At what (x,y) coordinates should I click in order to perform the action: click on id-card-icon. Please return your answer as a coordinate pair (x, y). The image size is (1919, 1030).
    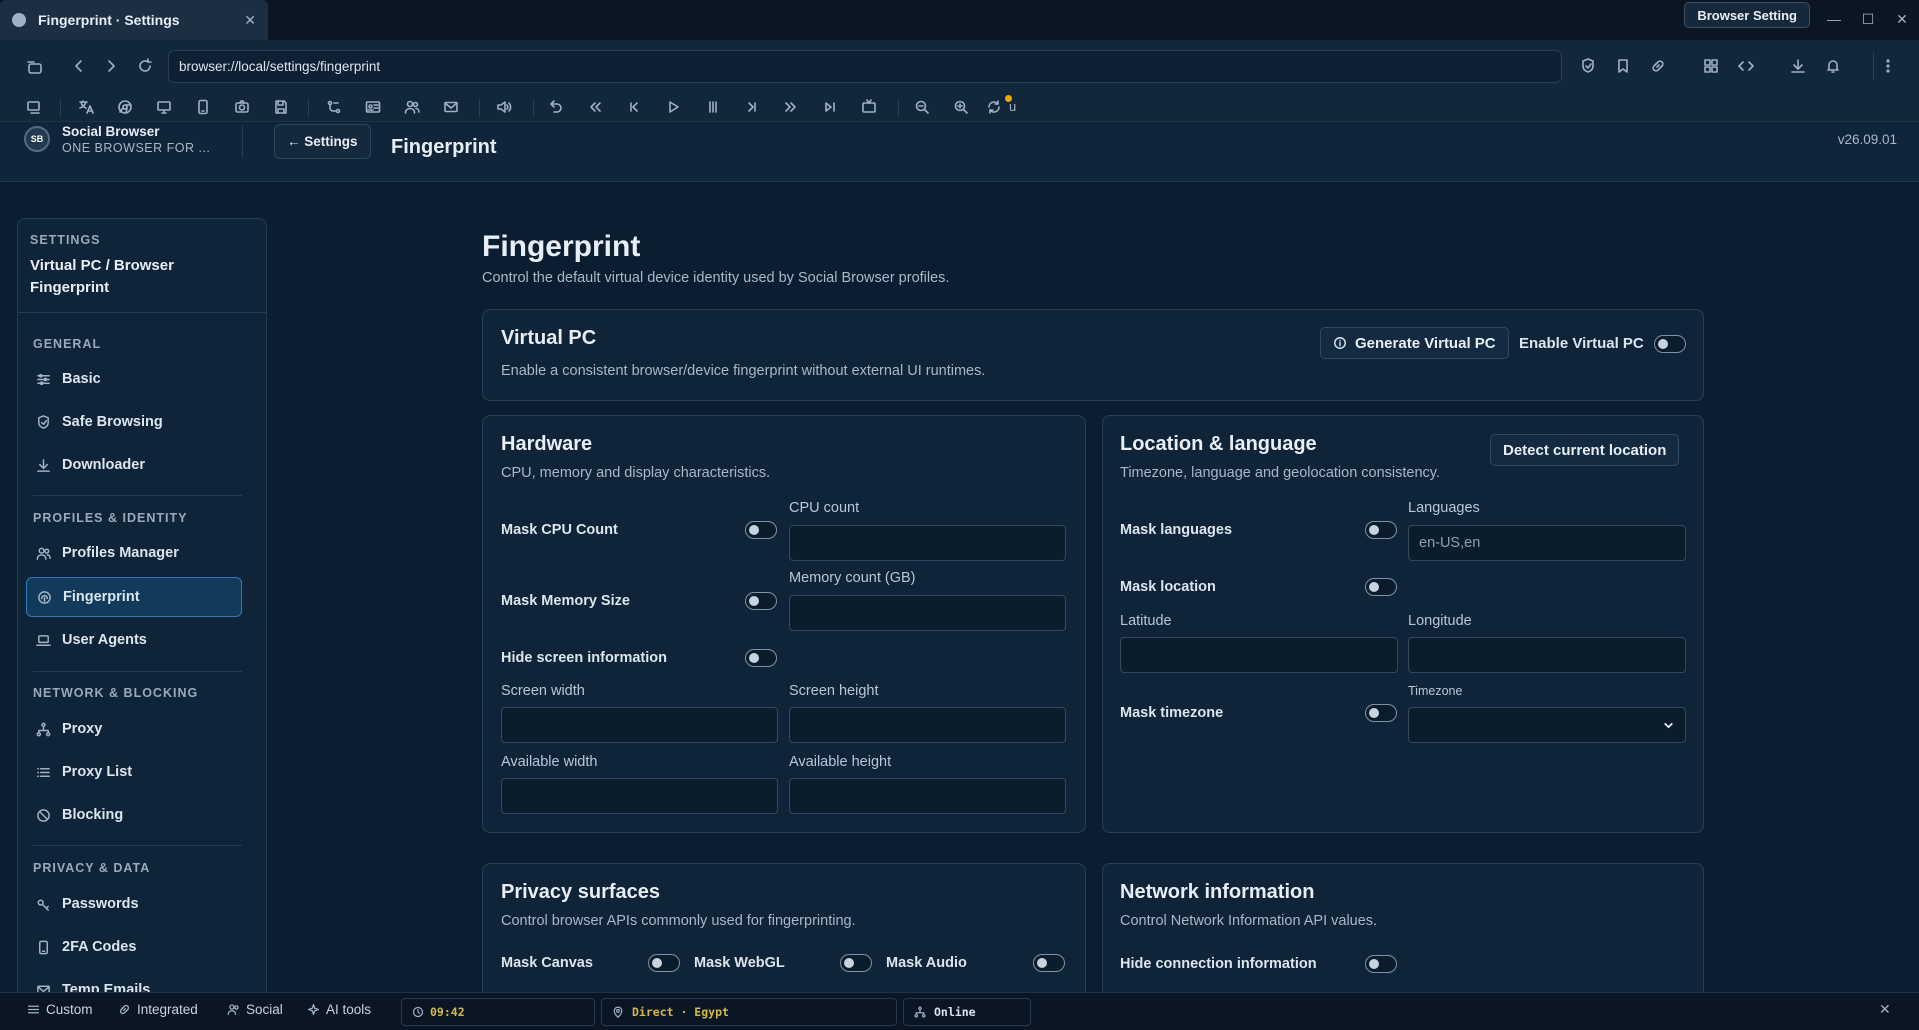
    Looking at the image, I should click on (374, 108).